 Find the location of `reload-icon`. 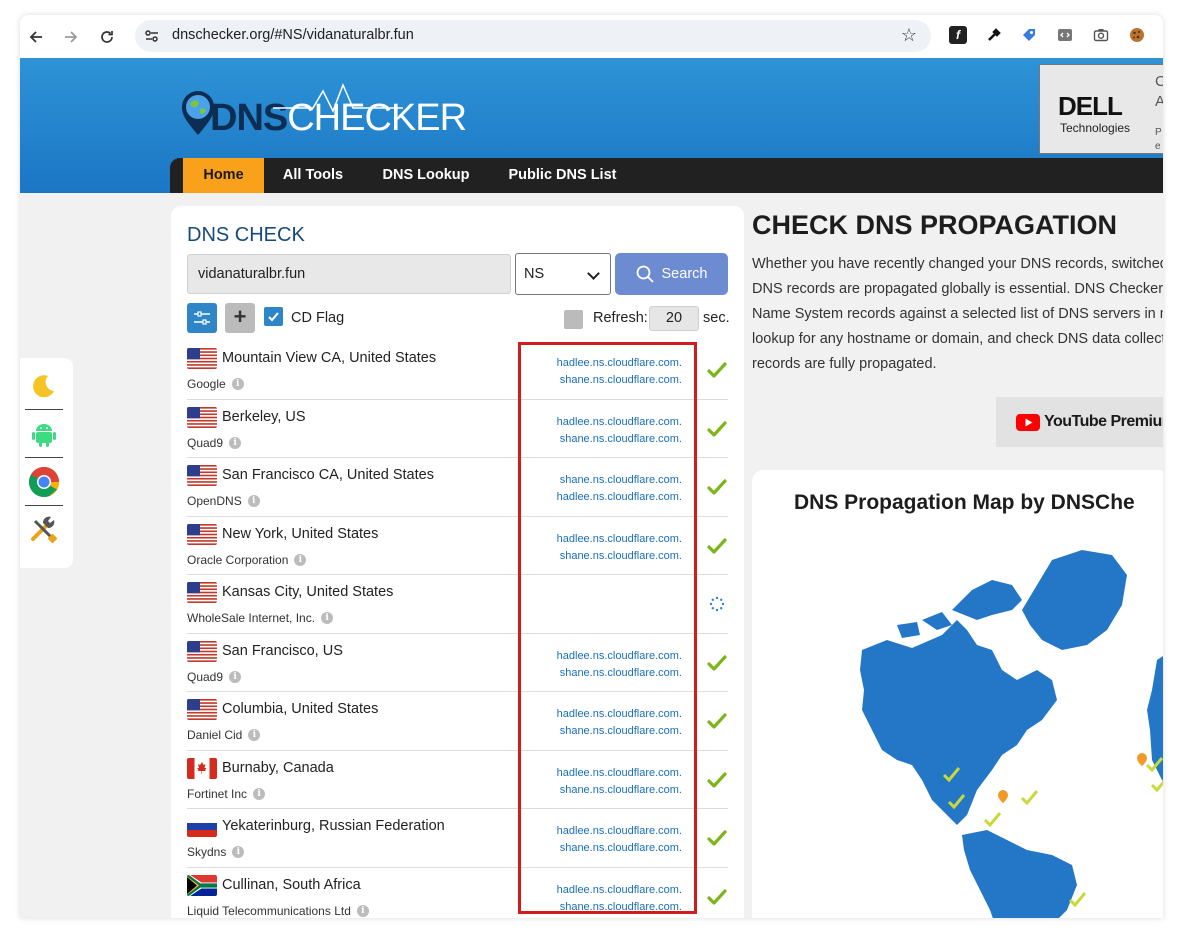

reload-icon is located at coordinates (107, 37).